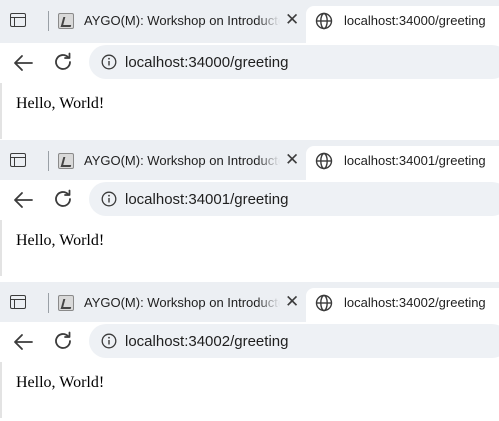 This screenshot has width=499, height=421. I want to click on tab-localhost: localhost:34002/greeting, so click(402, 305).